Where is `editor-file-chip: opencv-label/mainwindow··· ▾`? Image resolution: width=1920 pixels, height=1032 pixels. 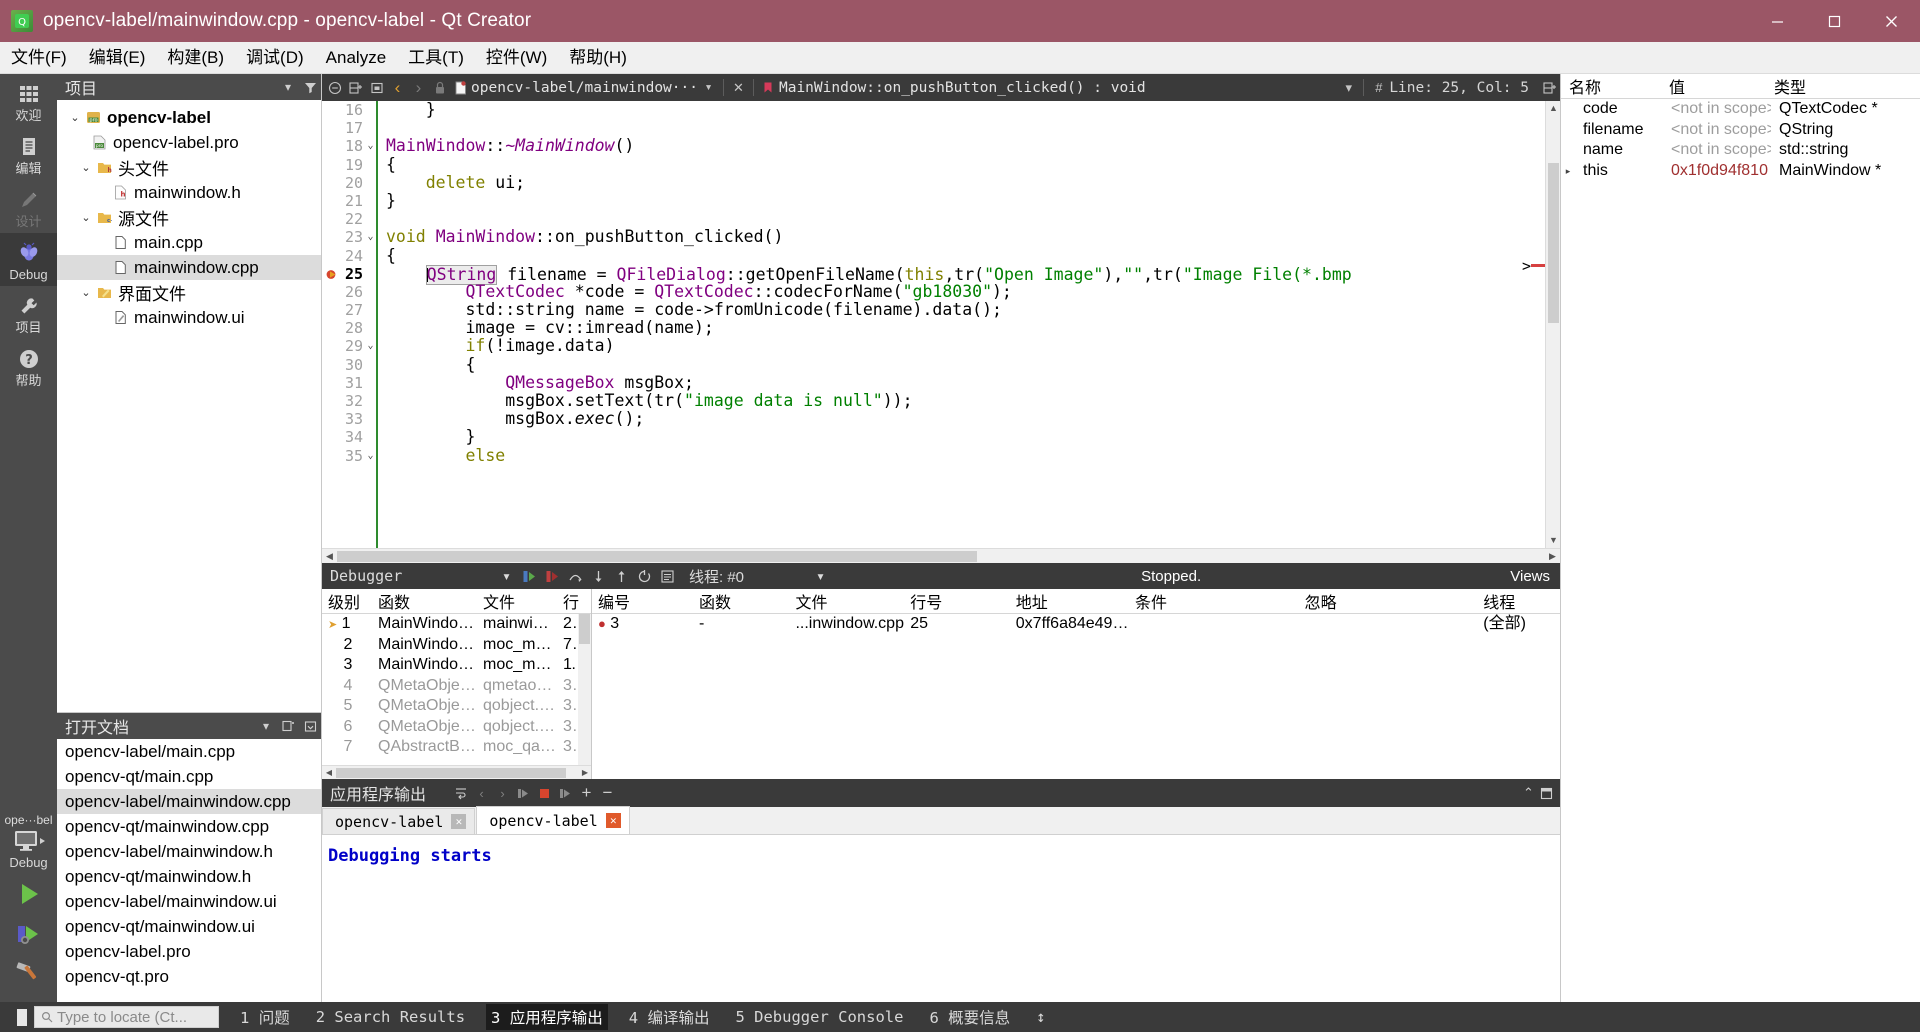
editor-file-chip: opencv-label/mainwindow··· ▾ is located at coordinates (584, 87).